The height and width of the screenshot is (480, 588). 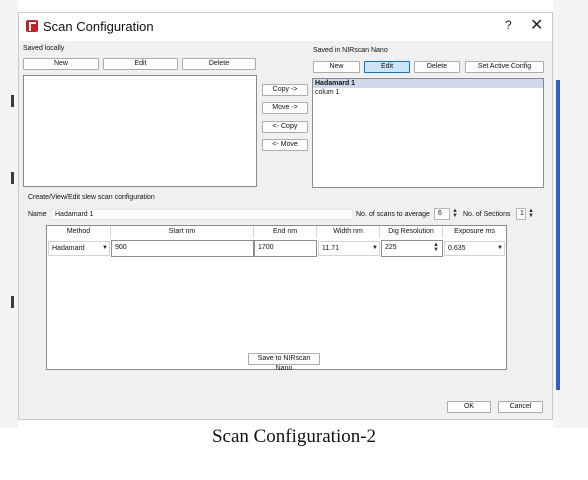 I want to click on cancel-button: Cancel, so click(x=520, y=407).